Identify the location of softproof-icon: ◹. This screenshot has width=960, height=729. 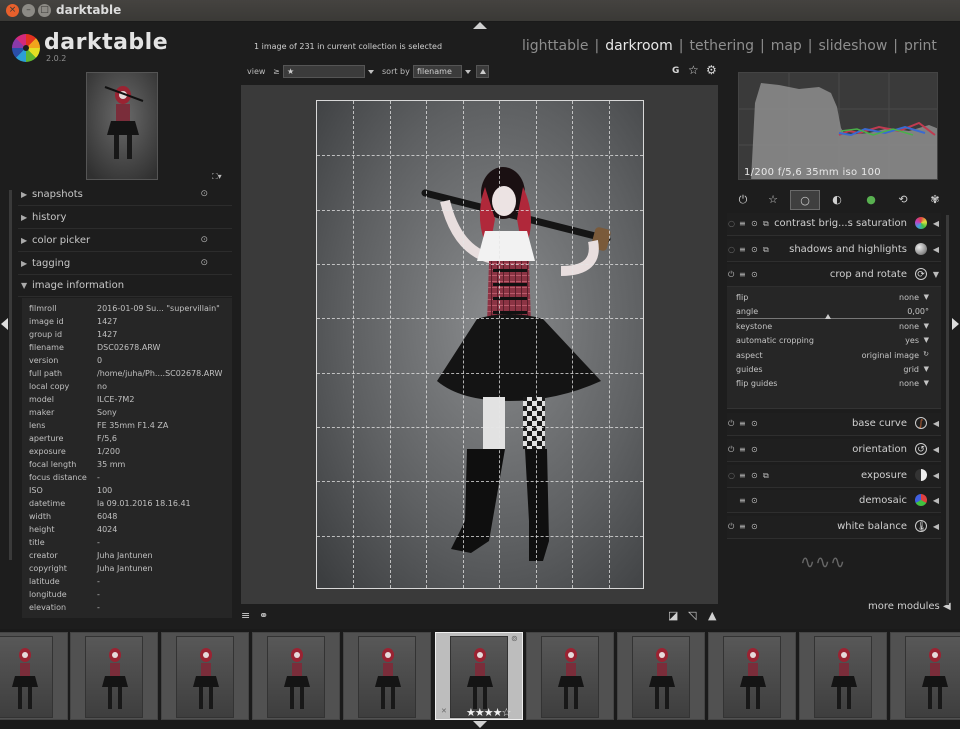
(692, 615).